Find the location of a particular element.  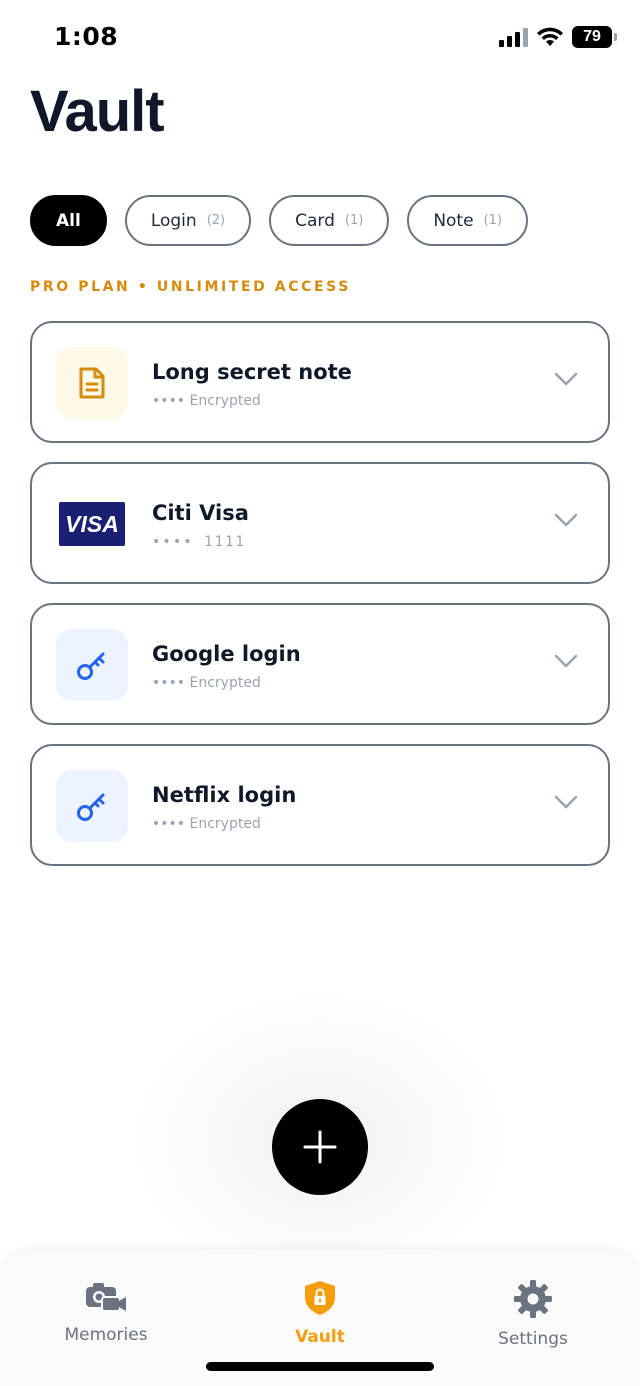

filter-note-chip: Note (1) is located at coordinates (467, 220).